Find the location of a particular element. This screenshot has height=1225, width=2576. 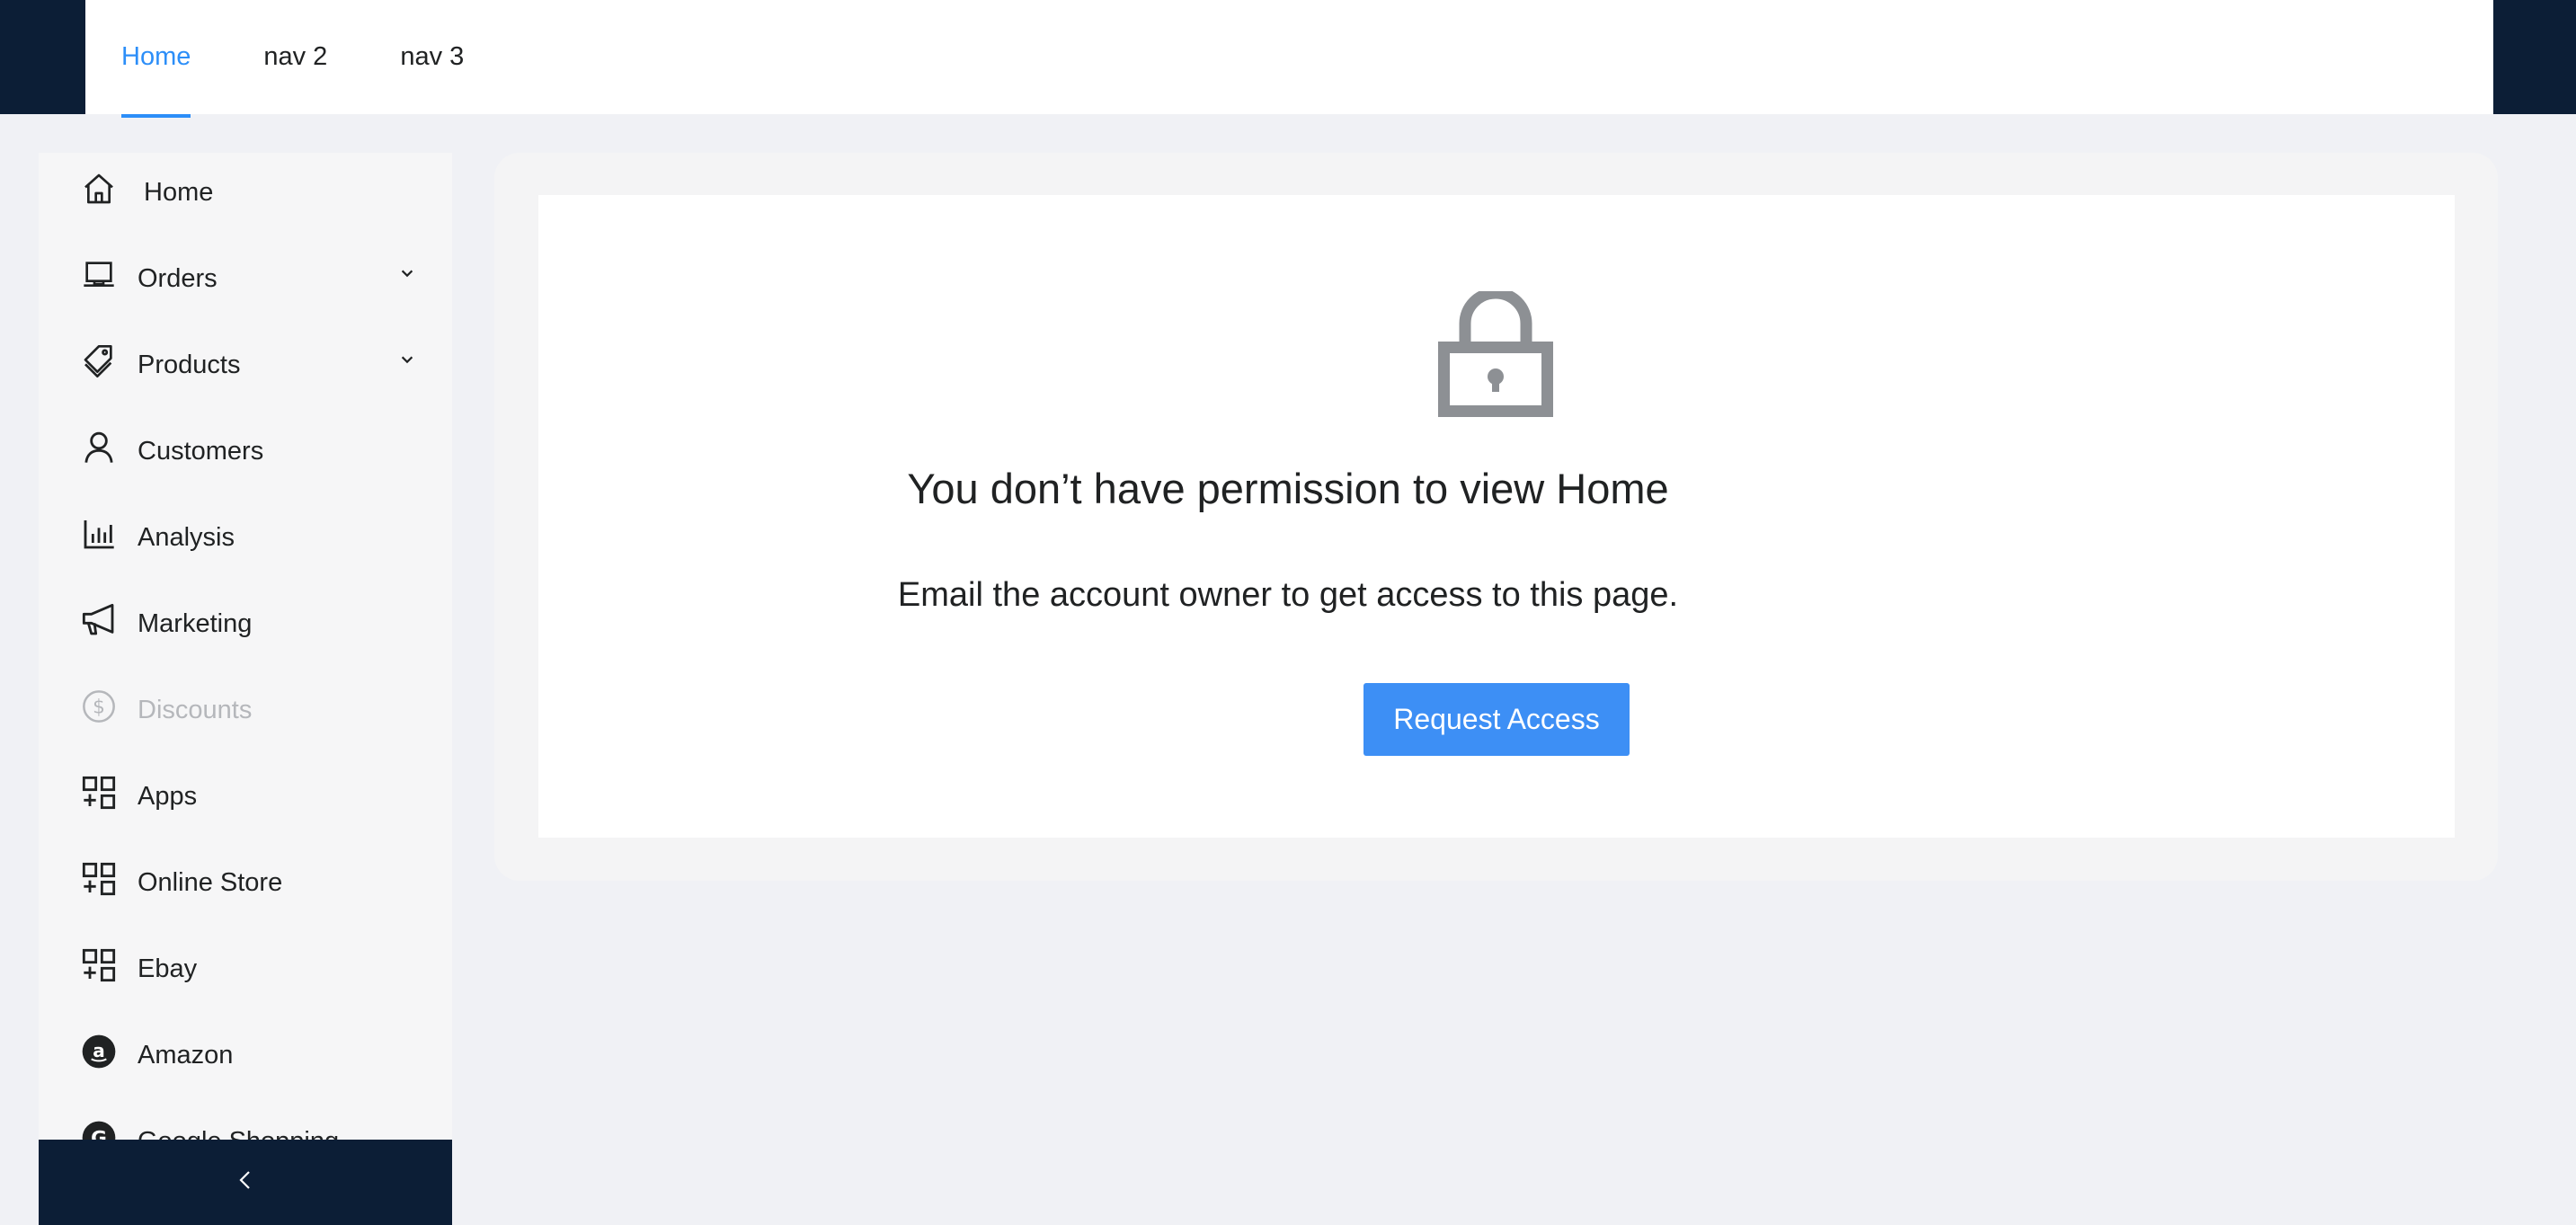

sidebar-item-label: Apps is located at coordinates (168, 797).